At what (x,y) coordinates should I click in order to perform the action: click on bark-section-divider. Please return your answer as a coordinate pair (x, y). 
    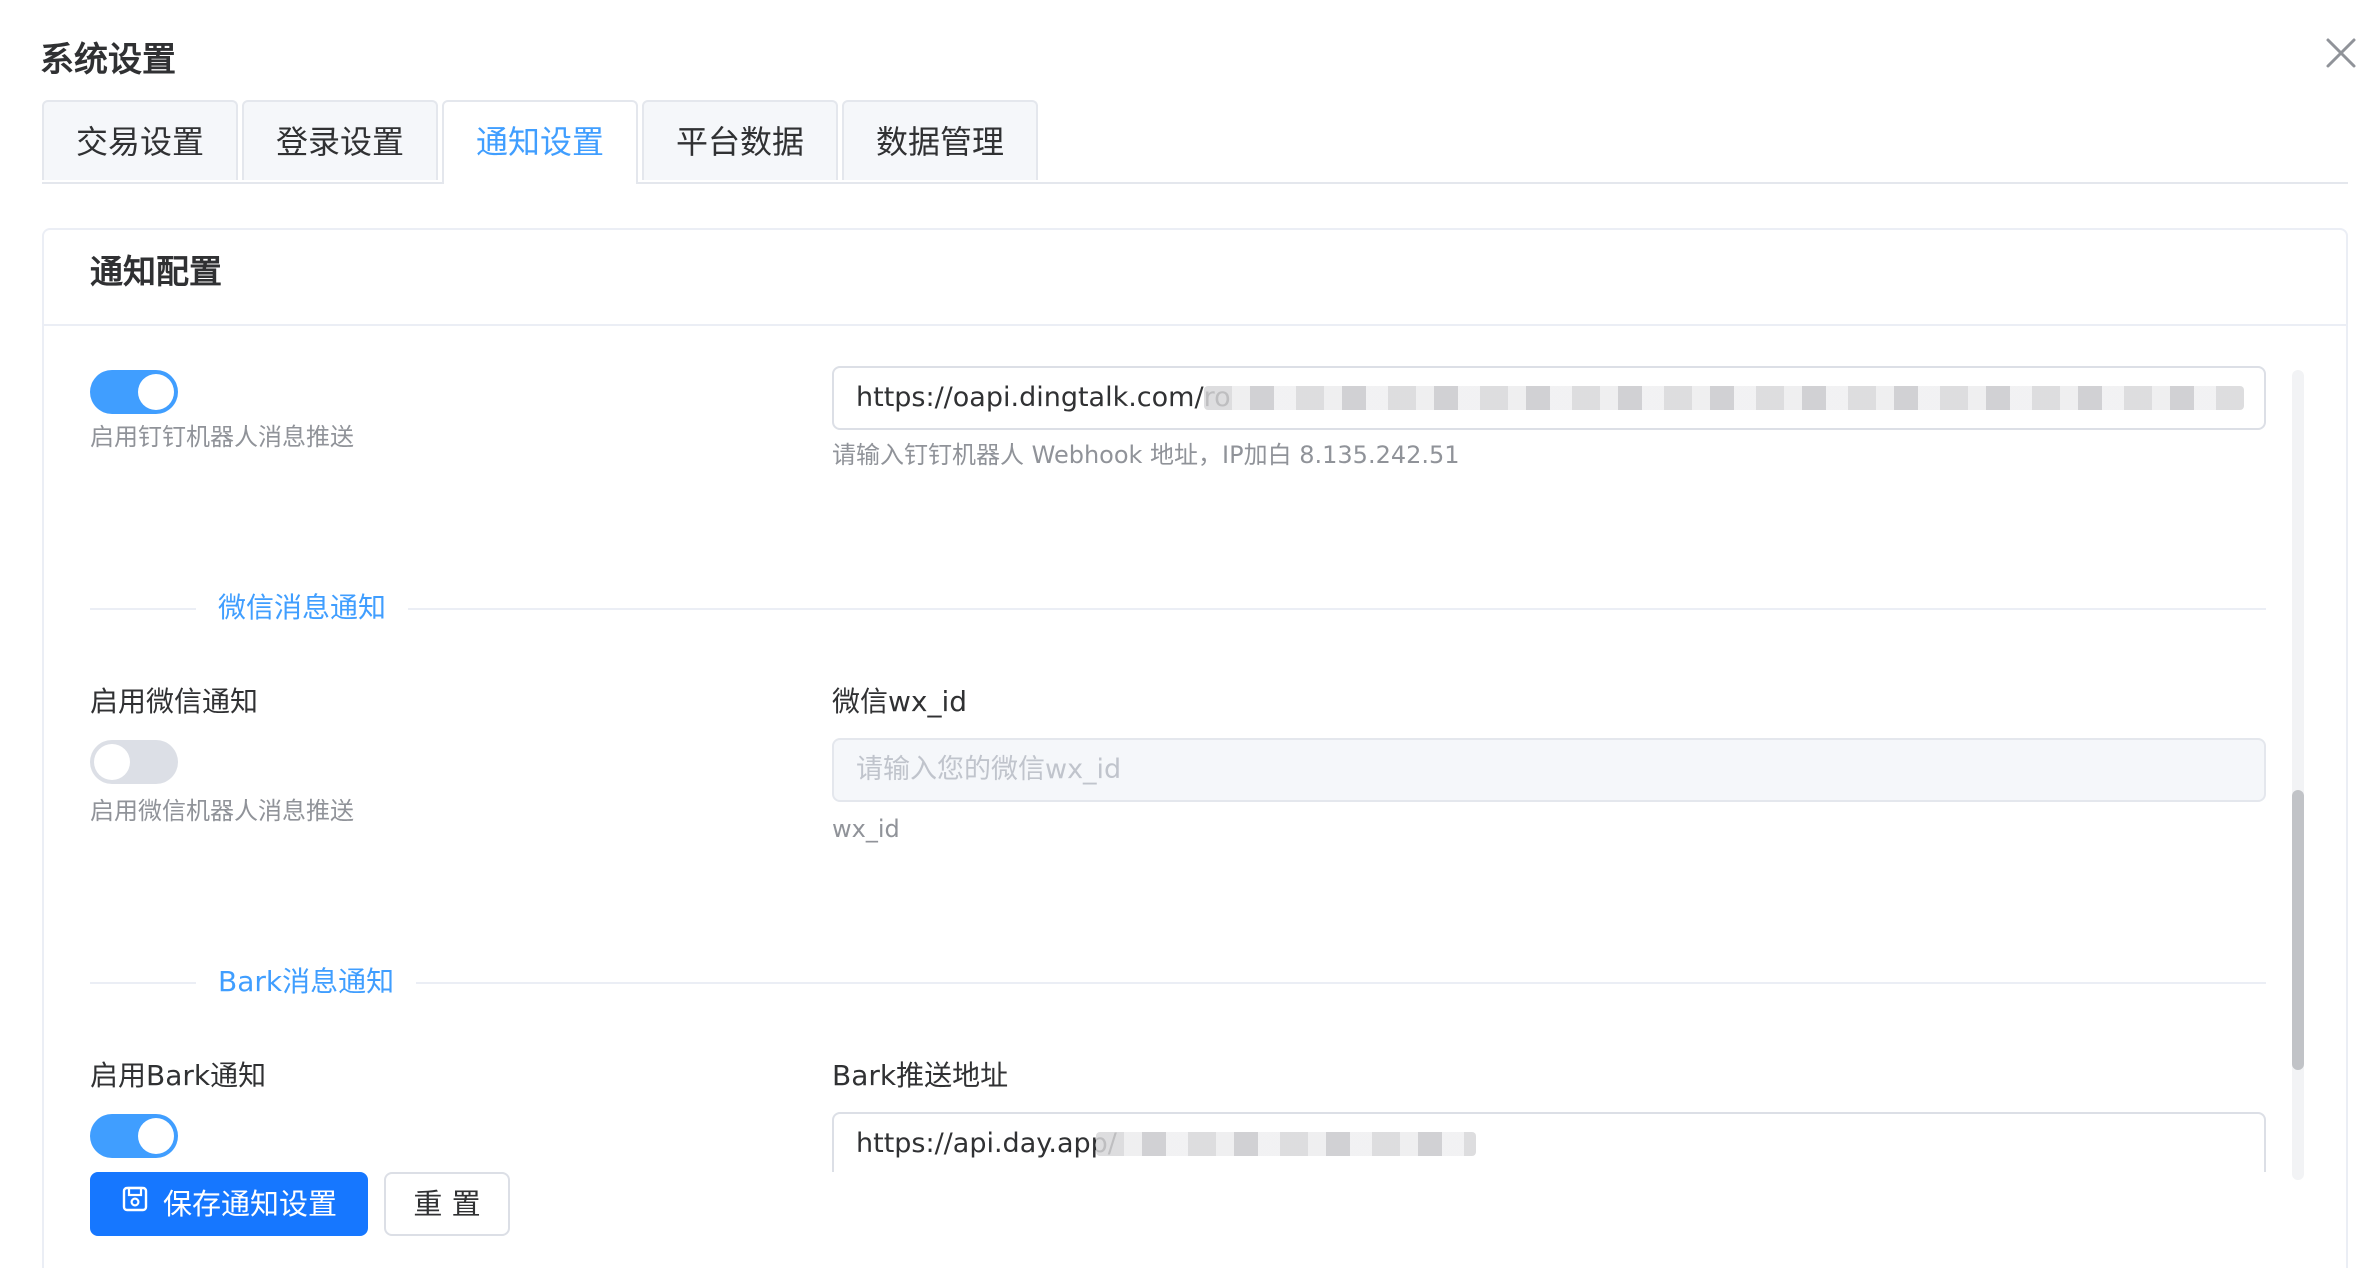
    Looking at the image, I should click on (1178, 983).